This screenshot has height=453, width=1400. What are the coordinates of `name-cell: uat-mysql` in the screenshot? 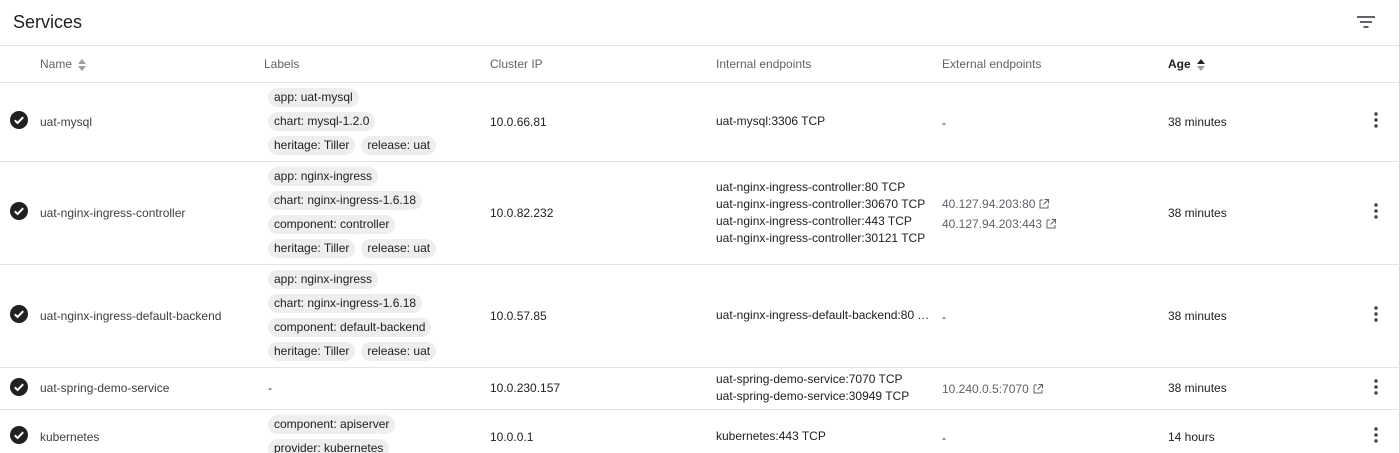 It's located at (151, 122).